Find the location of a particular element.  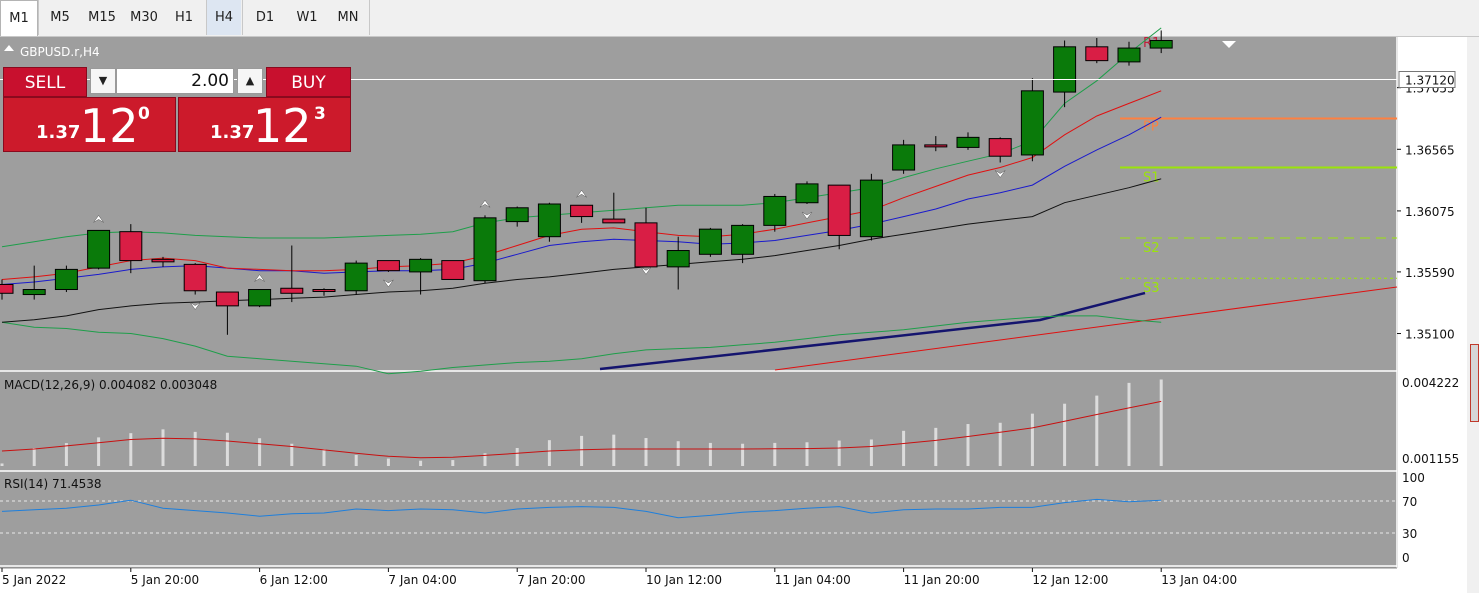

buy-price-display: 1.37 12 3 is located at coordinates (264, 124).